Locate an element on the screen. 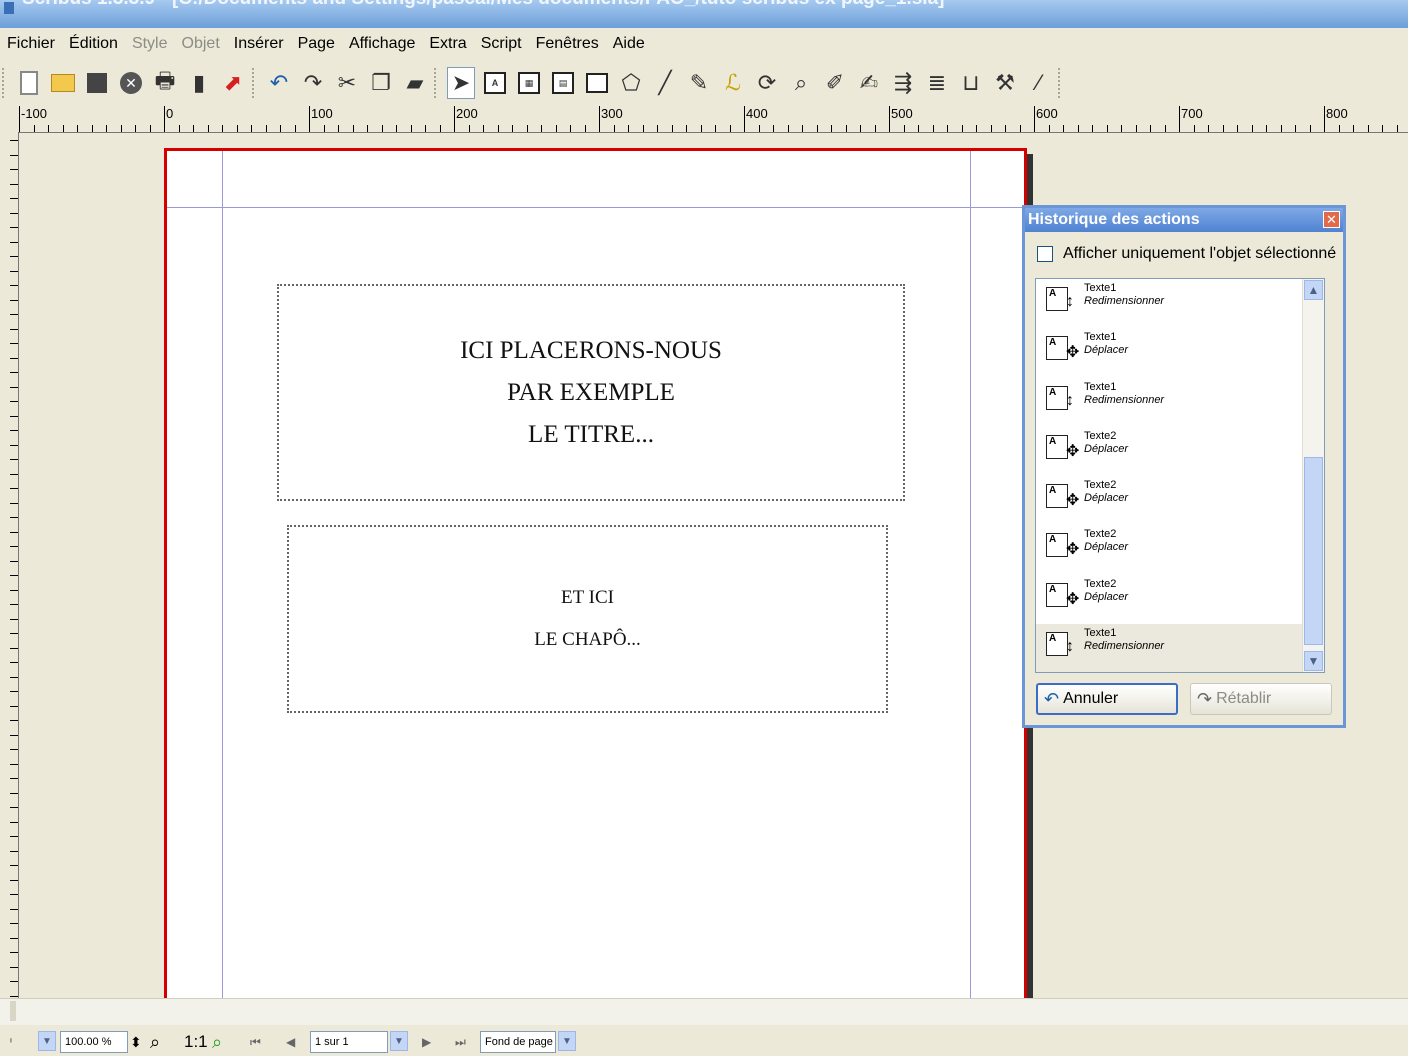  last-page-icon: ⏭ is located at coordinates (460, 1042).